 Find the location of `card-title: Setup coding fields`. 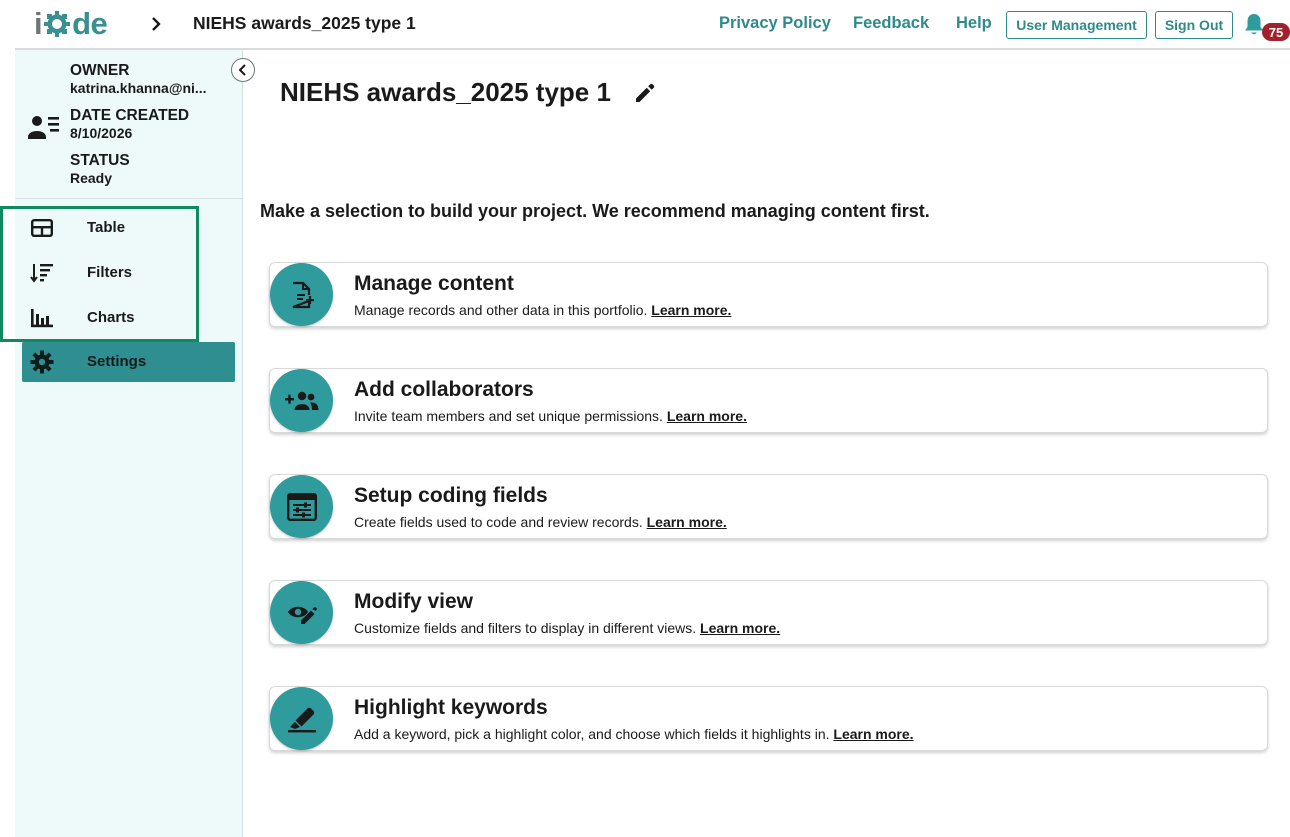

card-title: Setup coding fields is located at coordinates (451, 495).